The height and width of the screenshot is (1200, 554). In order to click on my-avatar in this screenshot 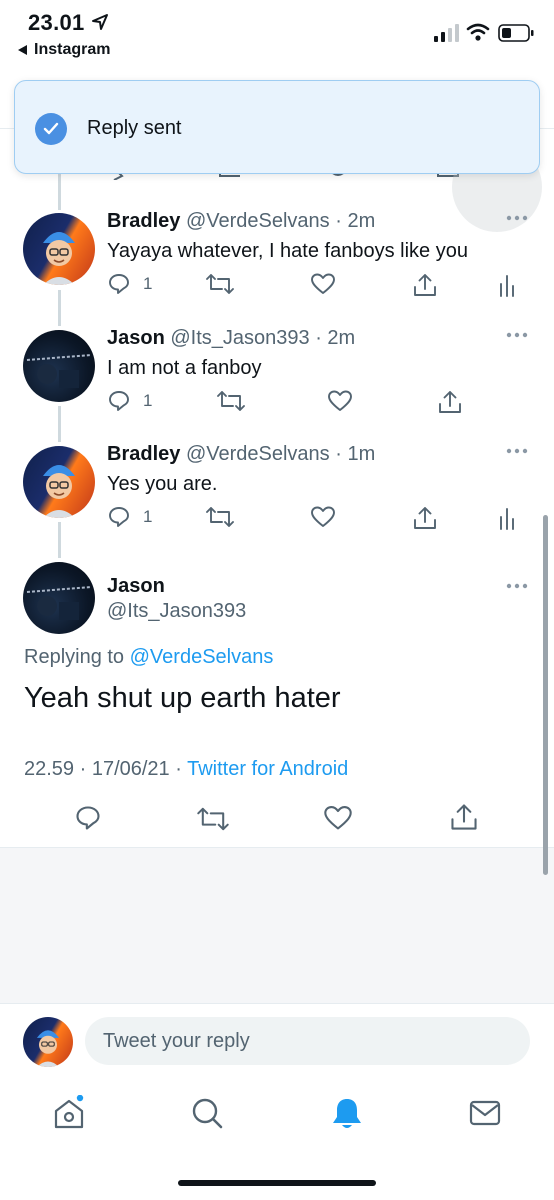, I will do `click(48, 1042)`.